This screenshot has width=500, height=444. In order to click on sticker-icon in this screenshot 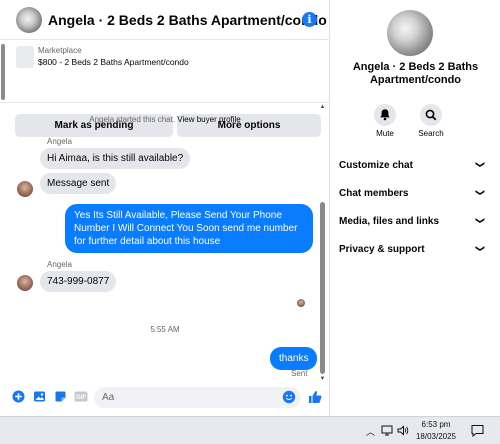, I will do `click(60, 396)`.